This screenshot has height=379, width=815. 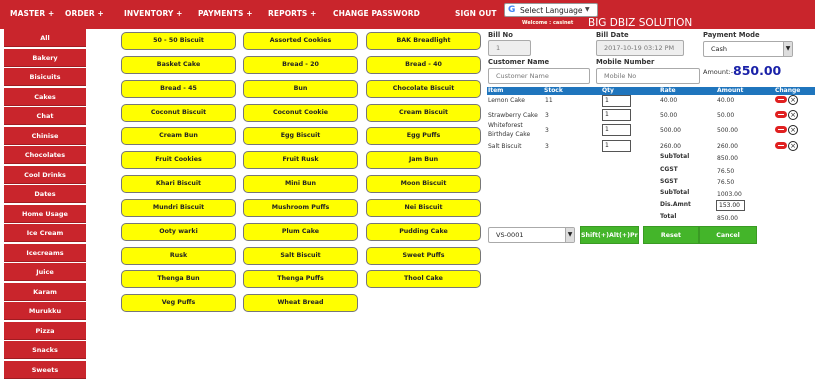 I want to click on product-button: Thenga Puffs, so click(x=300, y=279).